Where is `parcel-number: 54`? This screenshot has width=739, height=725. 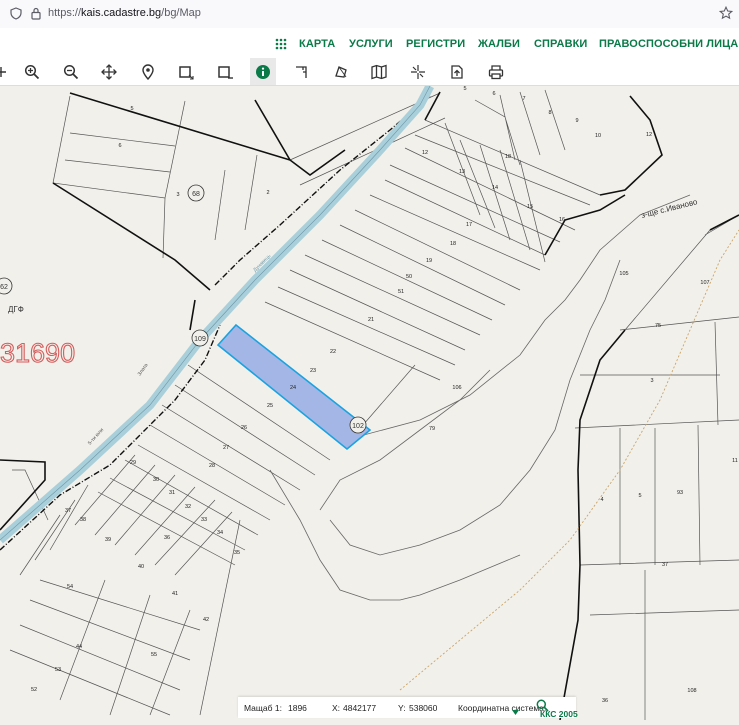 parcel-number: 54 is located at coordinates (70, 587).